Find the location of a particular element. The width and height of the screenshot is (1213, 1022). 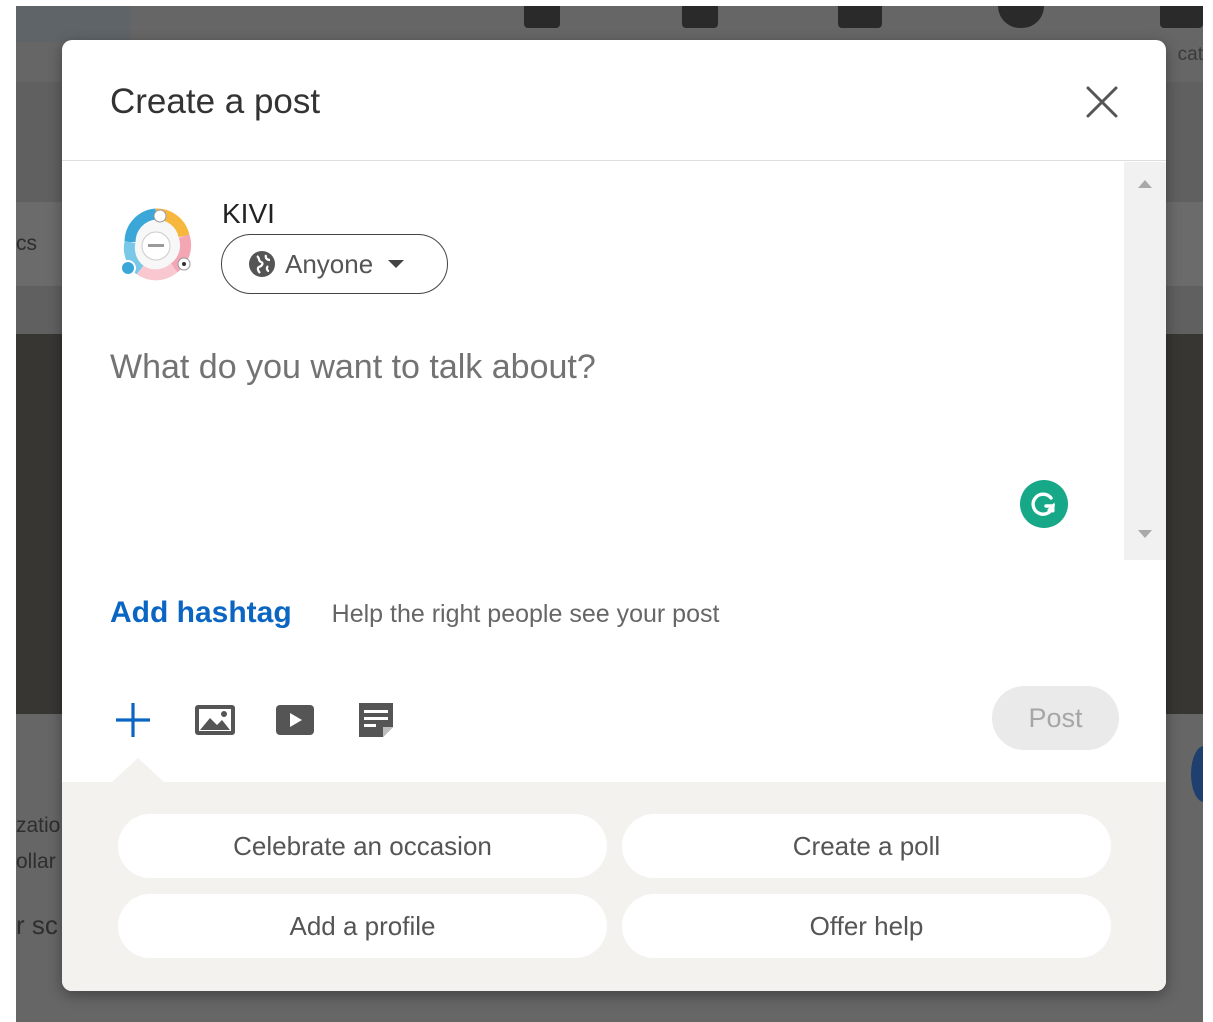

close-button is located at coordinates (1102, 102).